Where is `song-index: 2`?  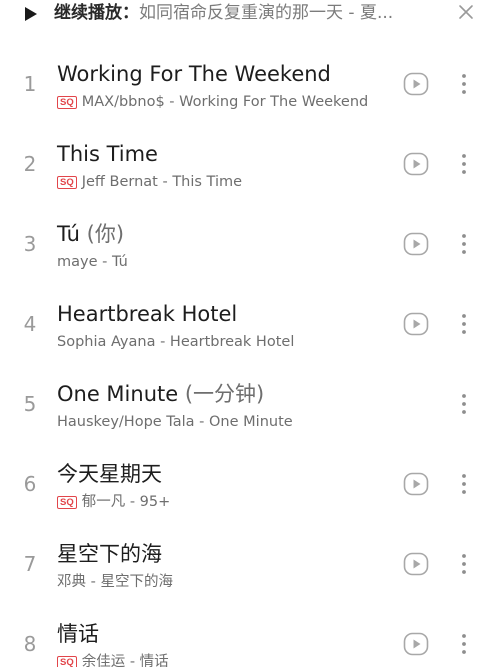
song-index: 2 is located at coordinates (30, 164).